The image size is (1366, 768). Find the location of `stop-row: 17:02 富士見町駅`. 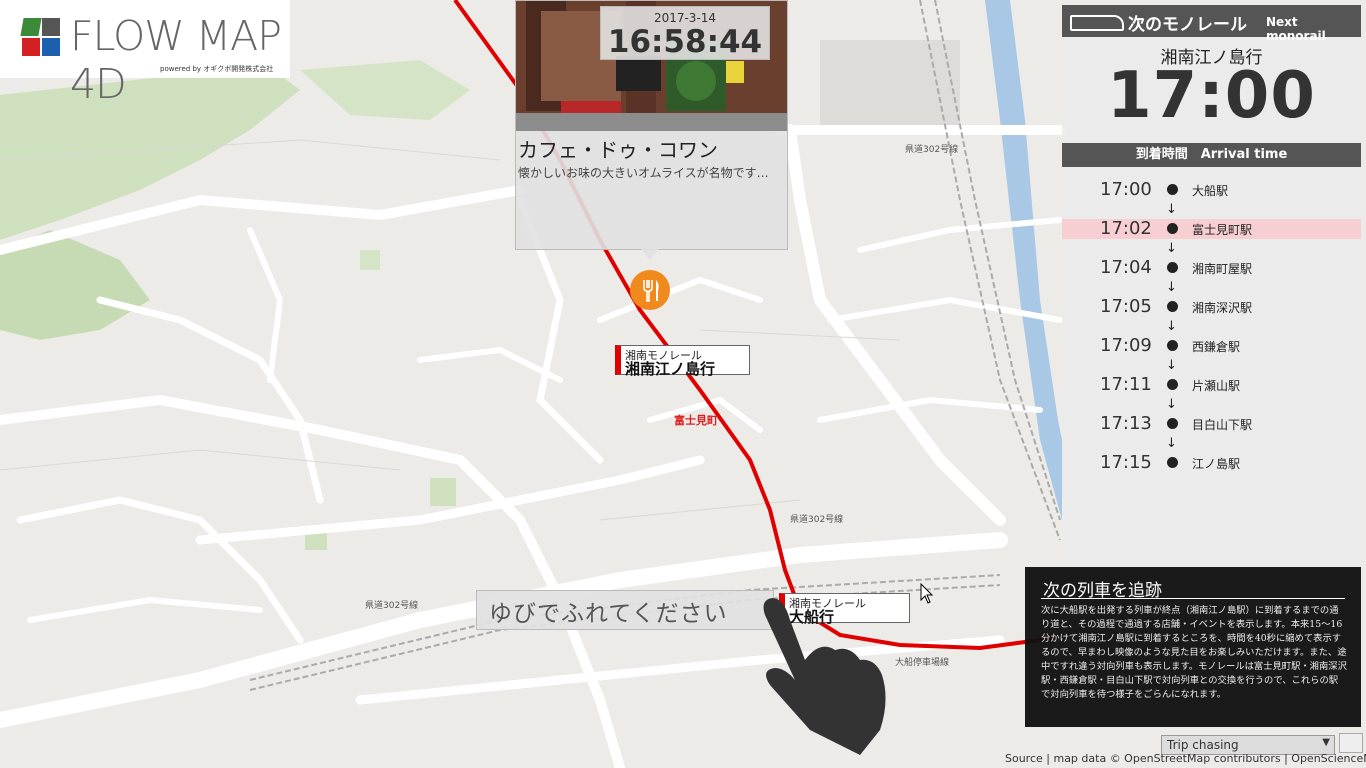

stop-row: 17:02 富士見町駅 is located at coordinates (1211, 228).